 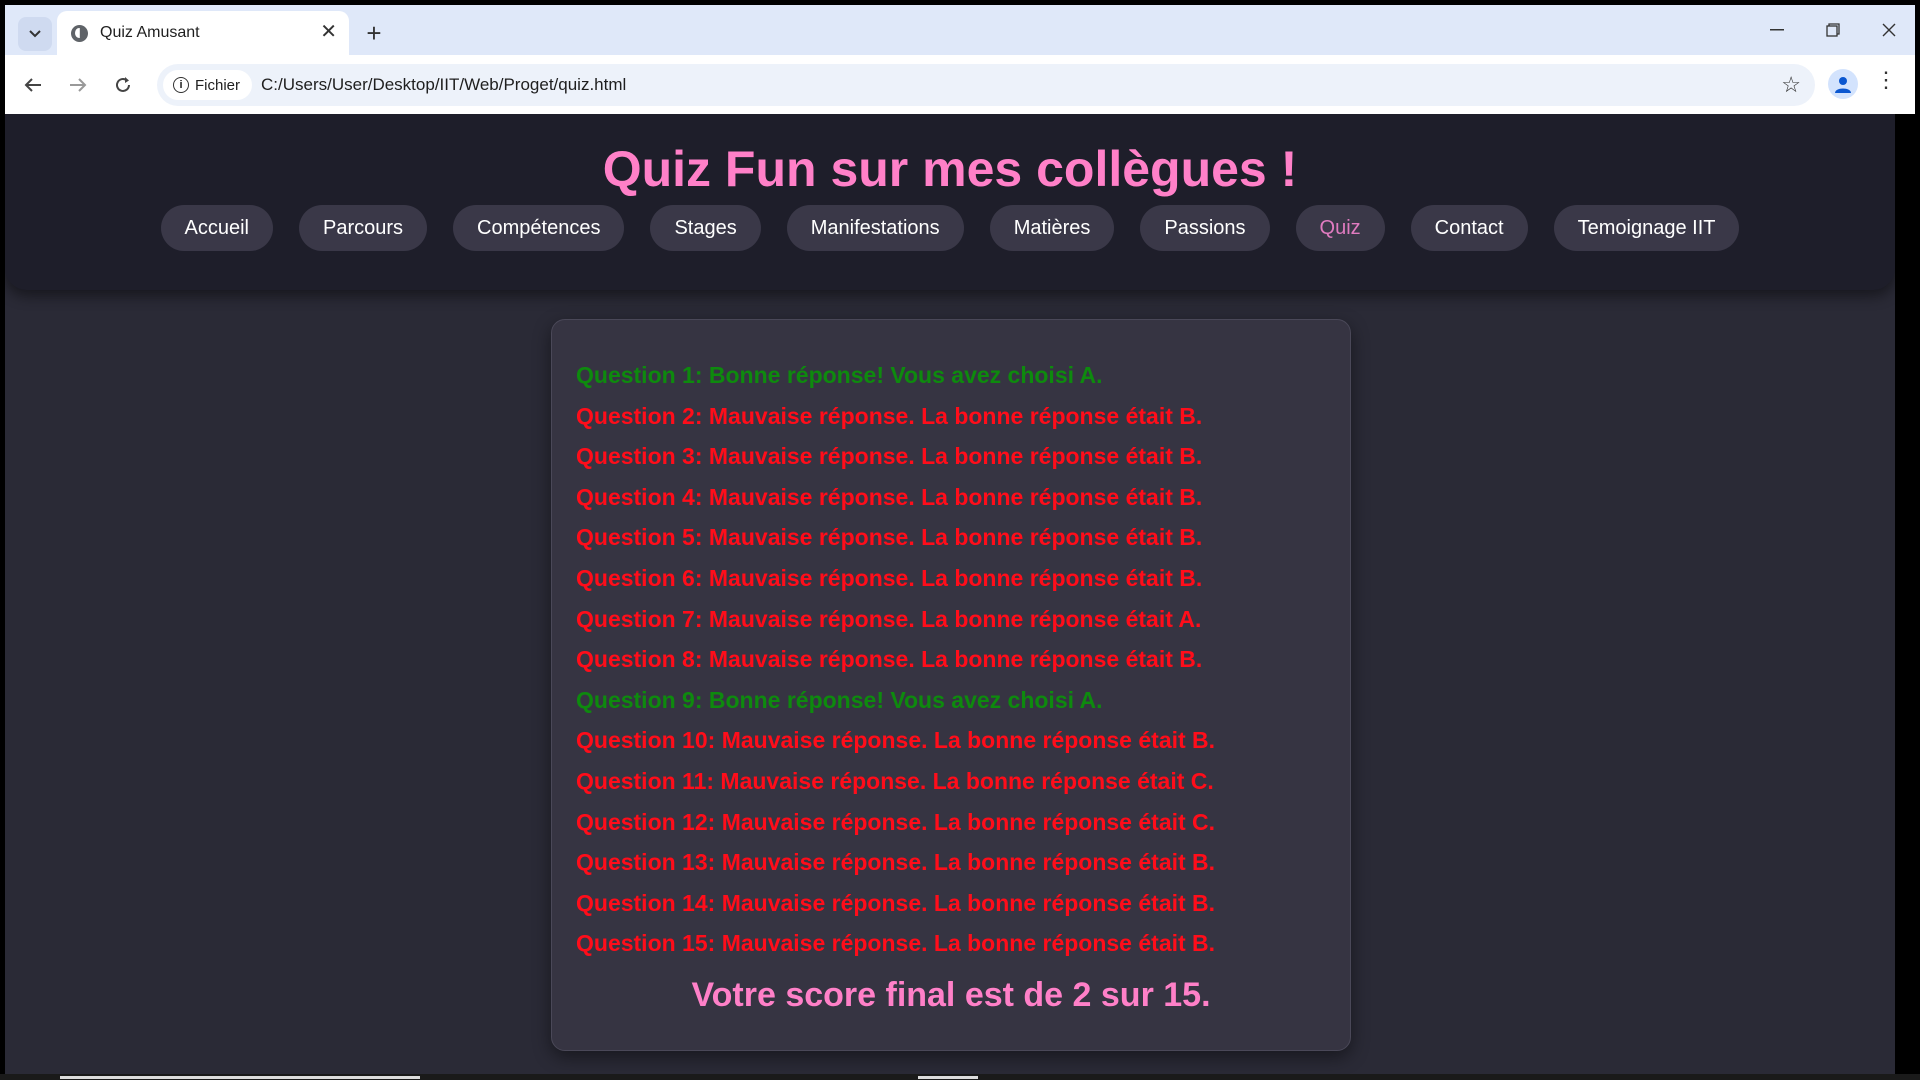 What do you see at coordinates (1205, 228) in the screenshot?
I see `nav-item-passions: Passions` at bounding box center [1205, 228].